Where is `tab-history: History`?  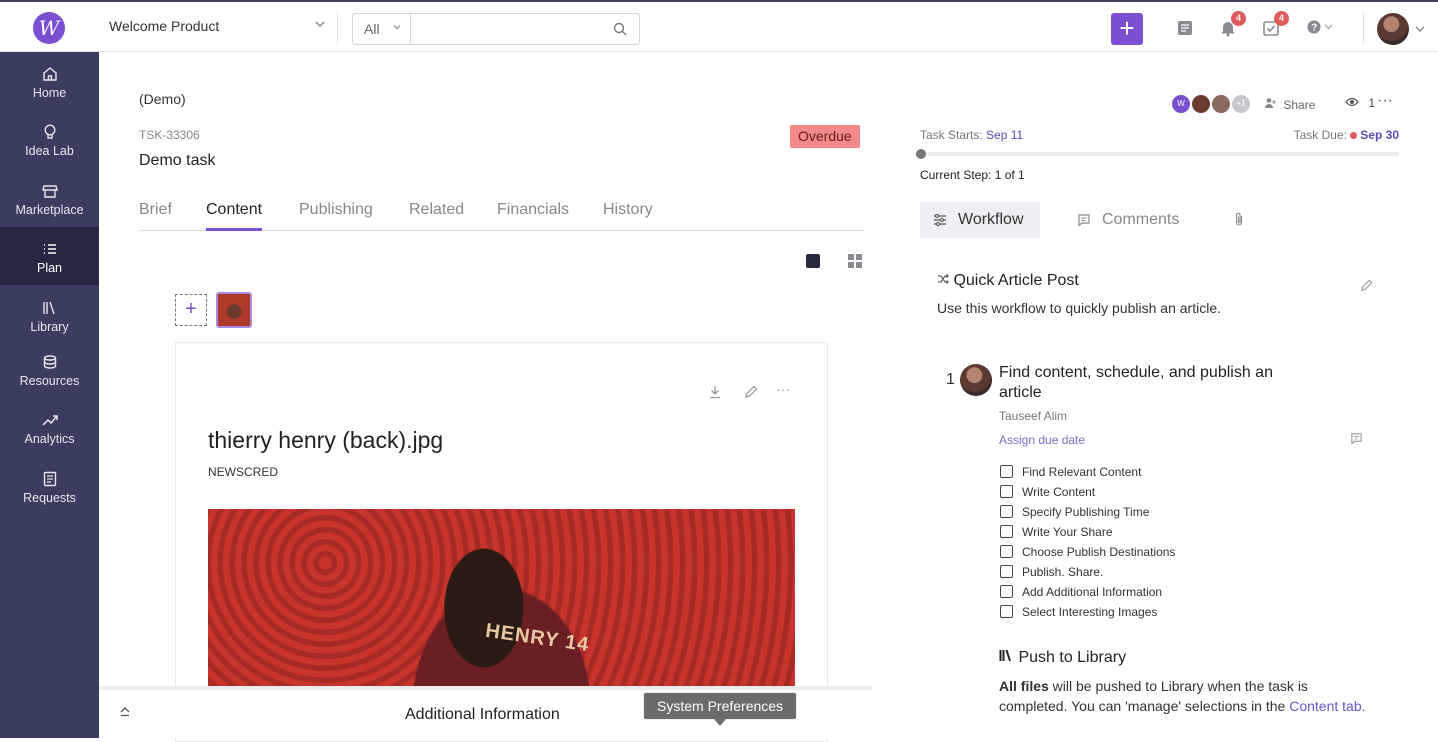
tab-history: History is located at coordinates (628, 216).